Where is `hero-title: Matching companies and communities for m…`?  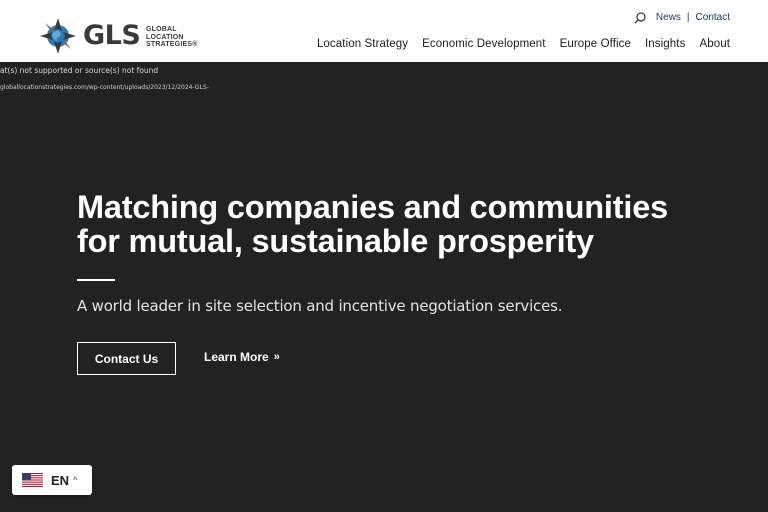
hero-title: Matching companies and communities for m… is located at coordinates (372, 224).